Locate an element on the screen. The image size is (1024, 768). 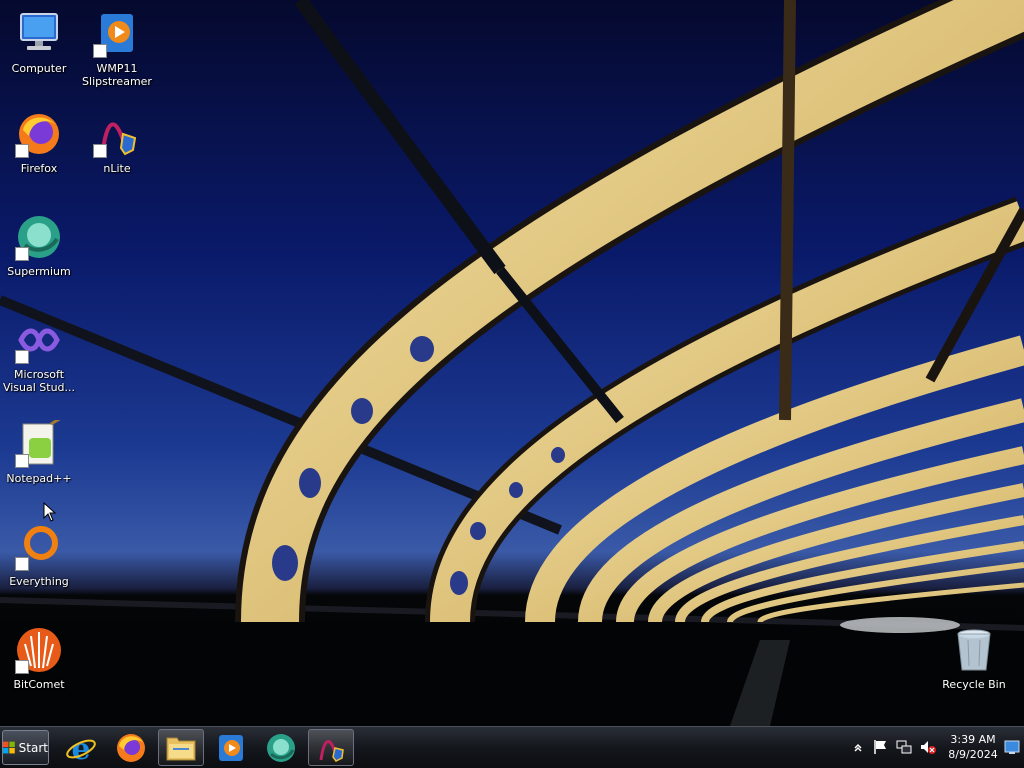
taskbar: Start e 3:39 AM 8/9/2024 is located at coordinates (512, 747).